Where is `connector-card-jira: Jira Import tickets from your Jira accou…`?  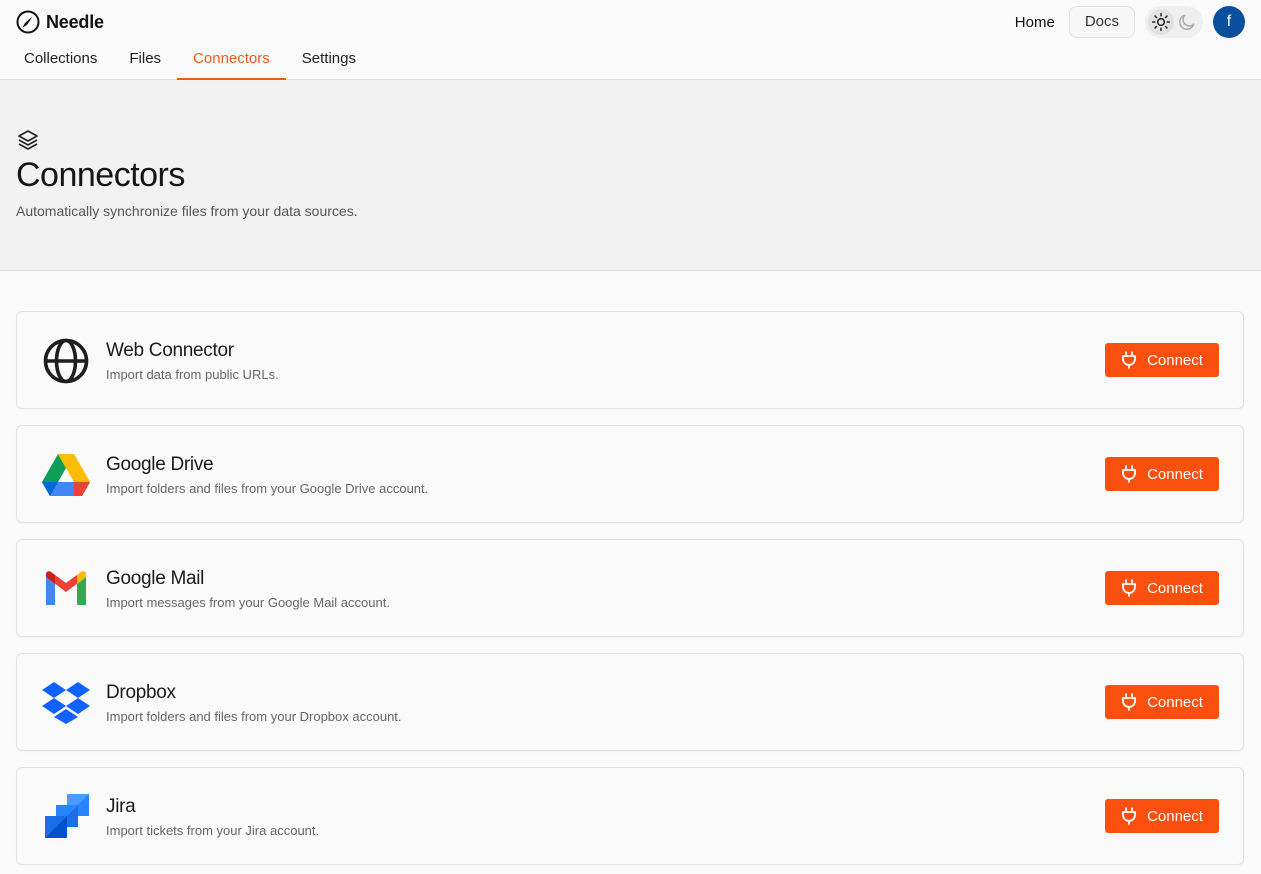 connector-card-jira: Jira Import tickets from your Jira accou… is located at coordinates (630, 816).